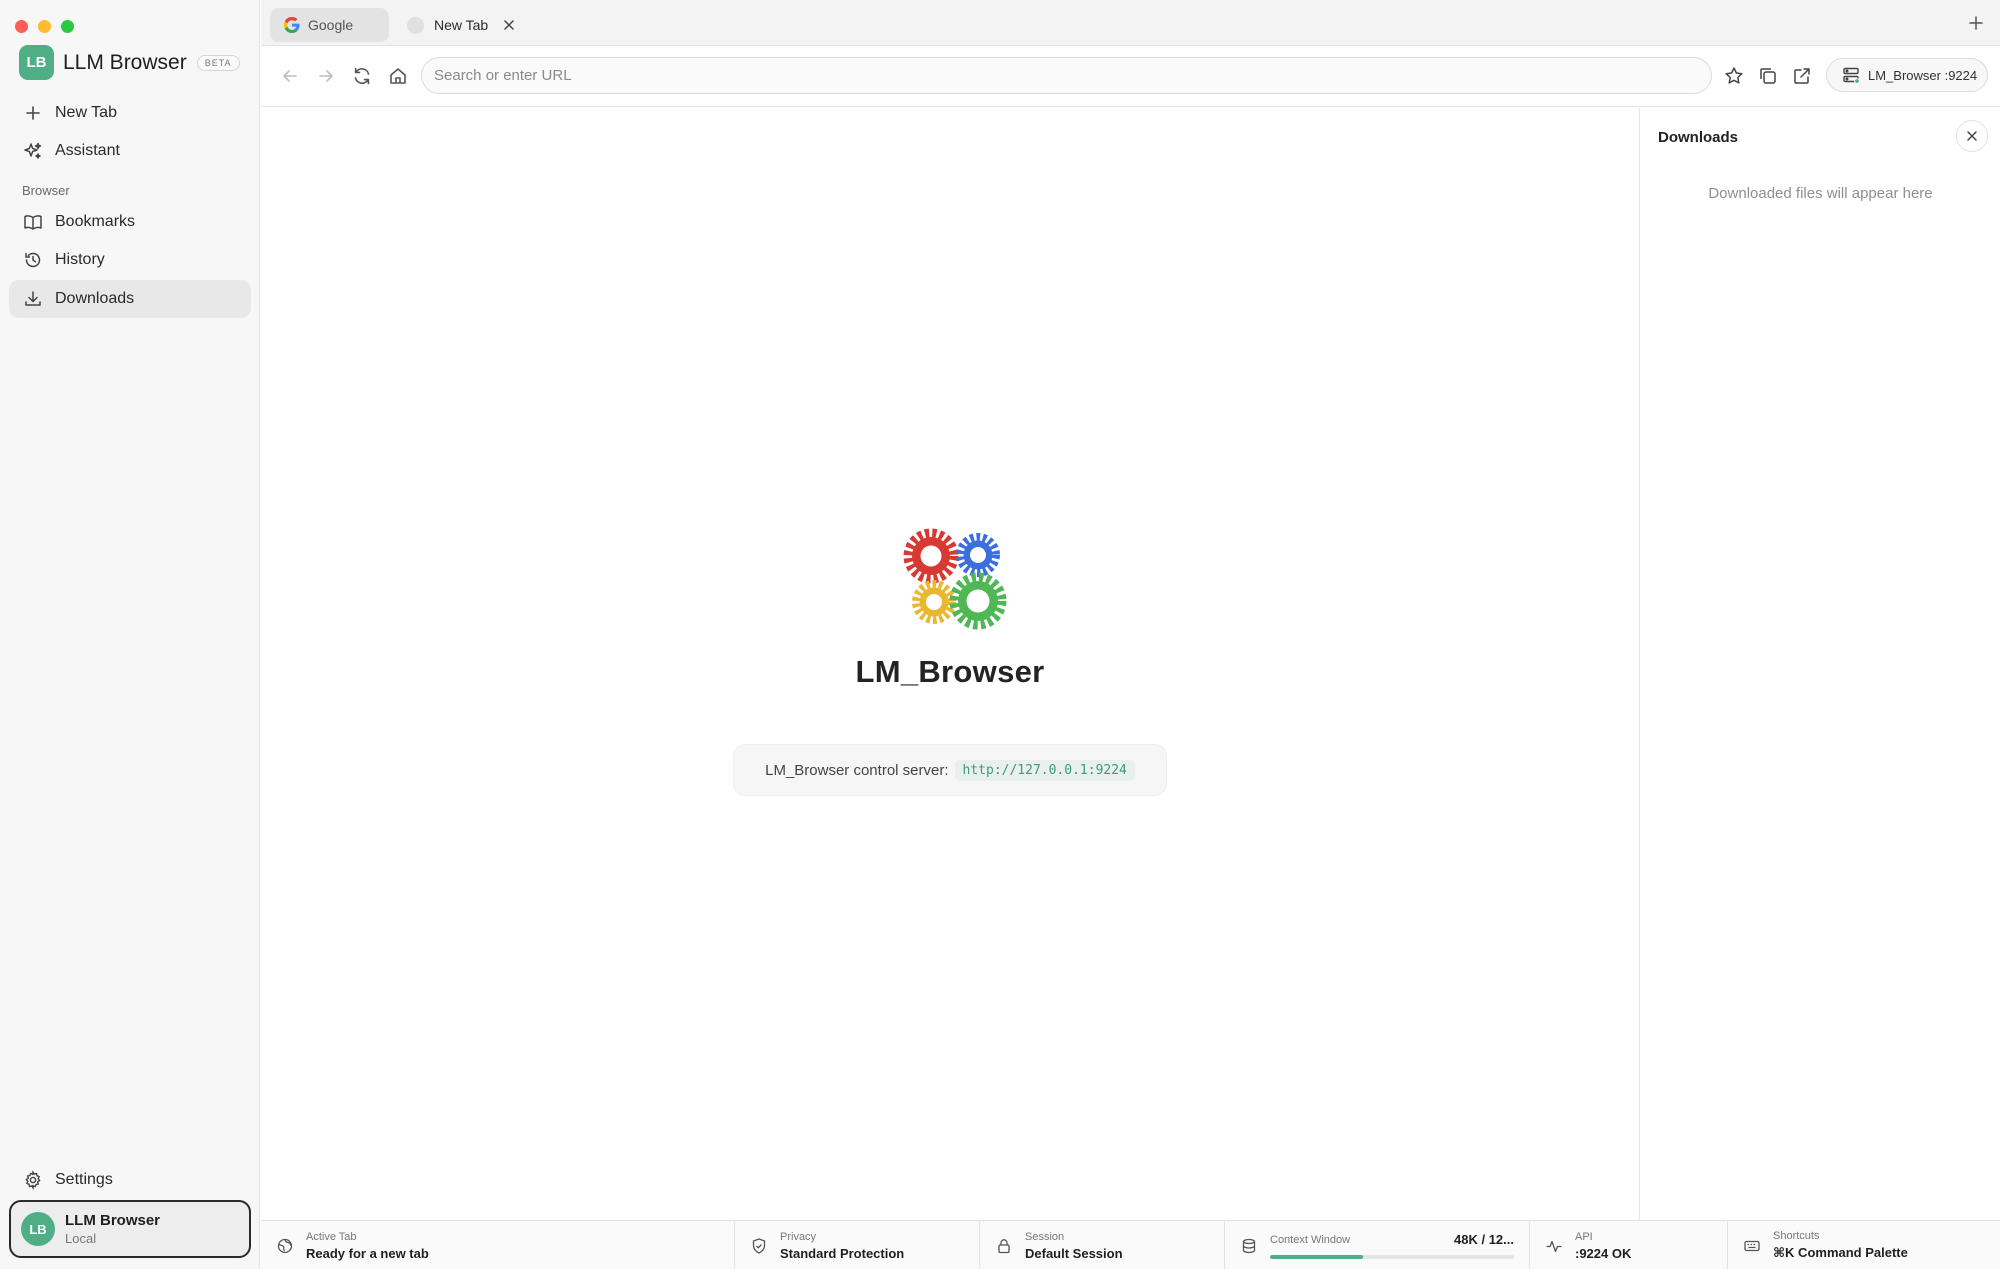 This screenshot has width=2000, height=1269. I want to click on sidebar-item-bookmarks: Bookmarks, so click(130, 222).